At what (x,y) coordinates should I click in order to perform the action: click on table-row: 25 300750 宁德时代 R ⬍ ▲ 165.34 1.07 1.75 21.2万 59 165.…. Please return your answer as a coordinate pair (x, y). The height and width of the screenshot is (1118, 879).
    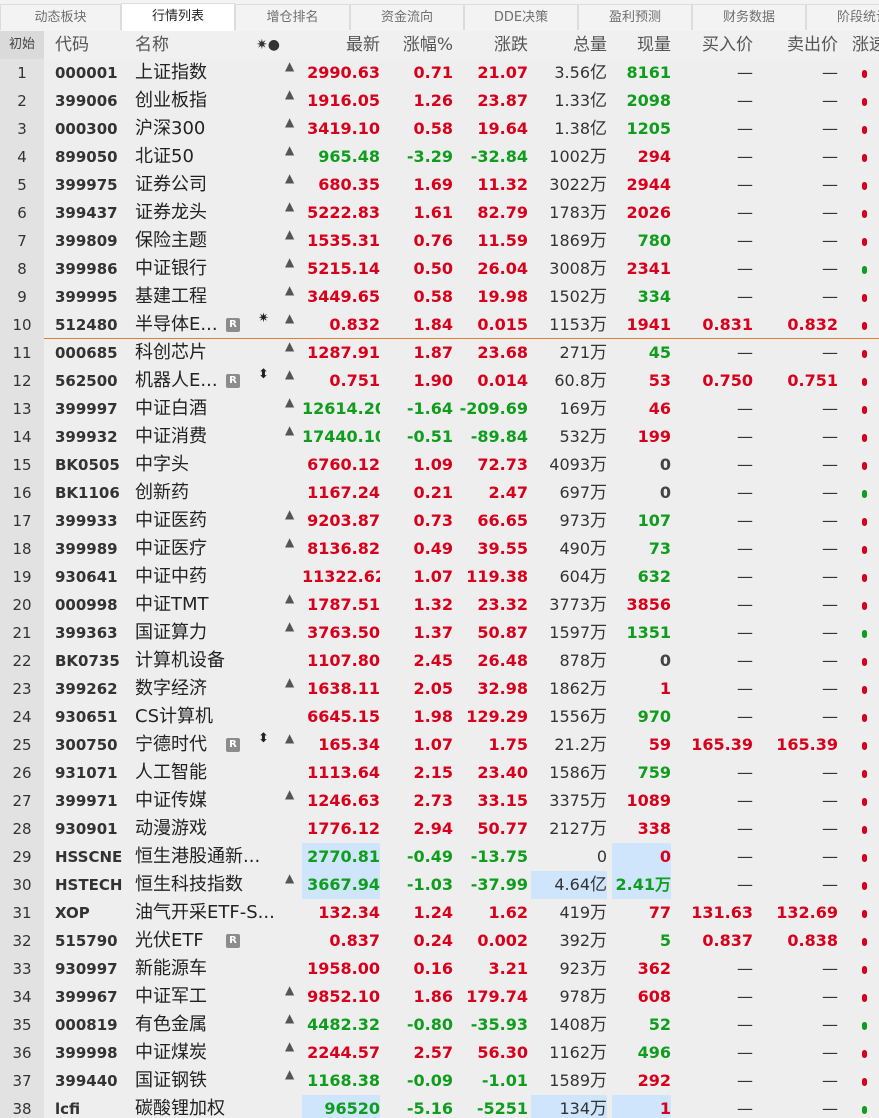
    Looking at the image, I should click on (439, 745).